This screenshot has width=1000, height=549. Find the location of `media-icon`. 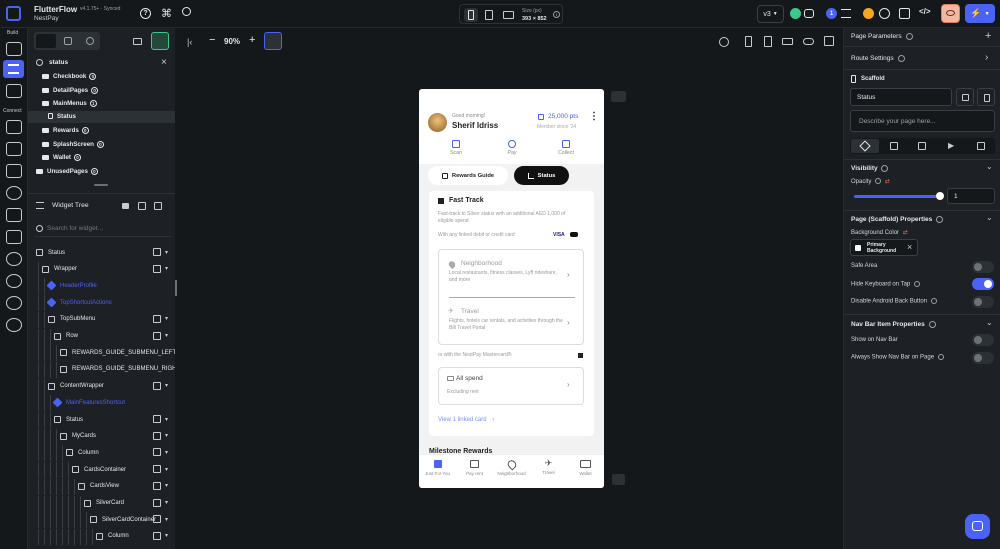

media-icon is located at coordinates (14, 215).